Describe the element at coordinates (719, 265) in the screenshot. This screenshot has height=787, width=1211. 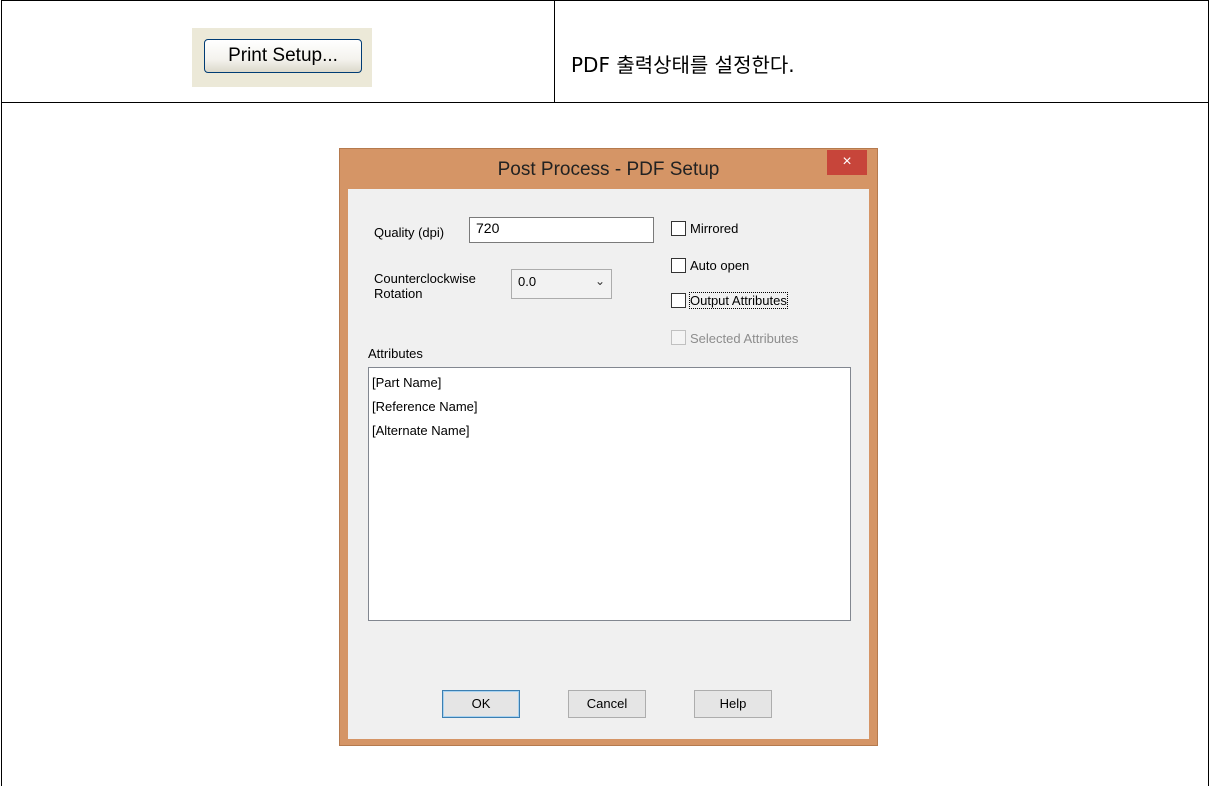
I see `auto-open-label: Auto open` at that location.